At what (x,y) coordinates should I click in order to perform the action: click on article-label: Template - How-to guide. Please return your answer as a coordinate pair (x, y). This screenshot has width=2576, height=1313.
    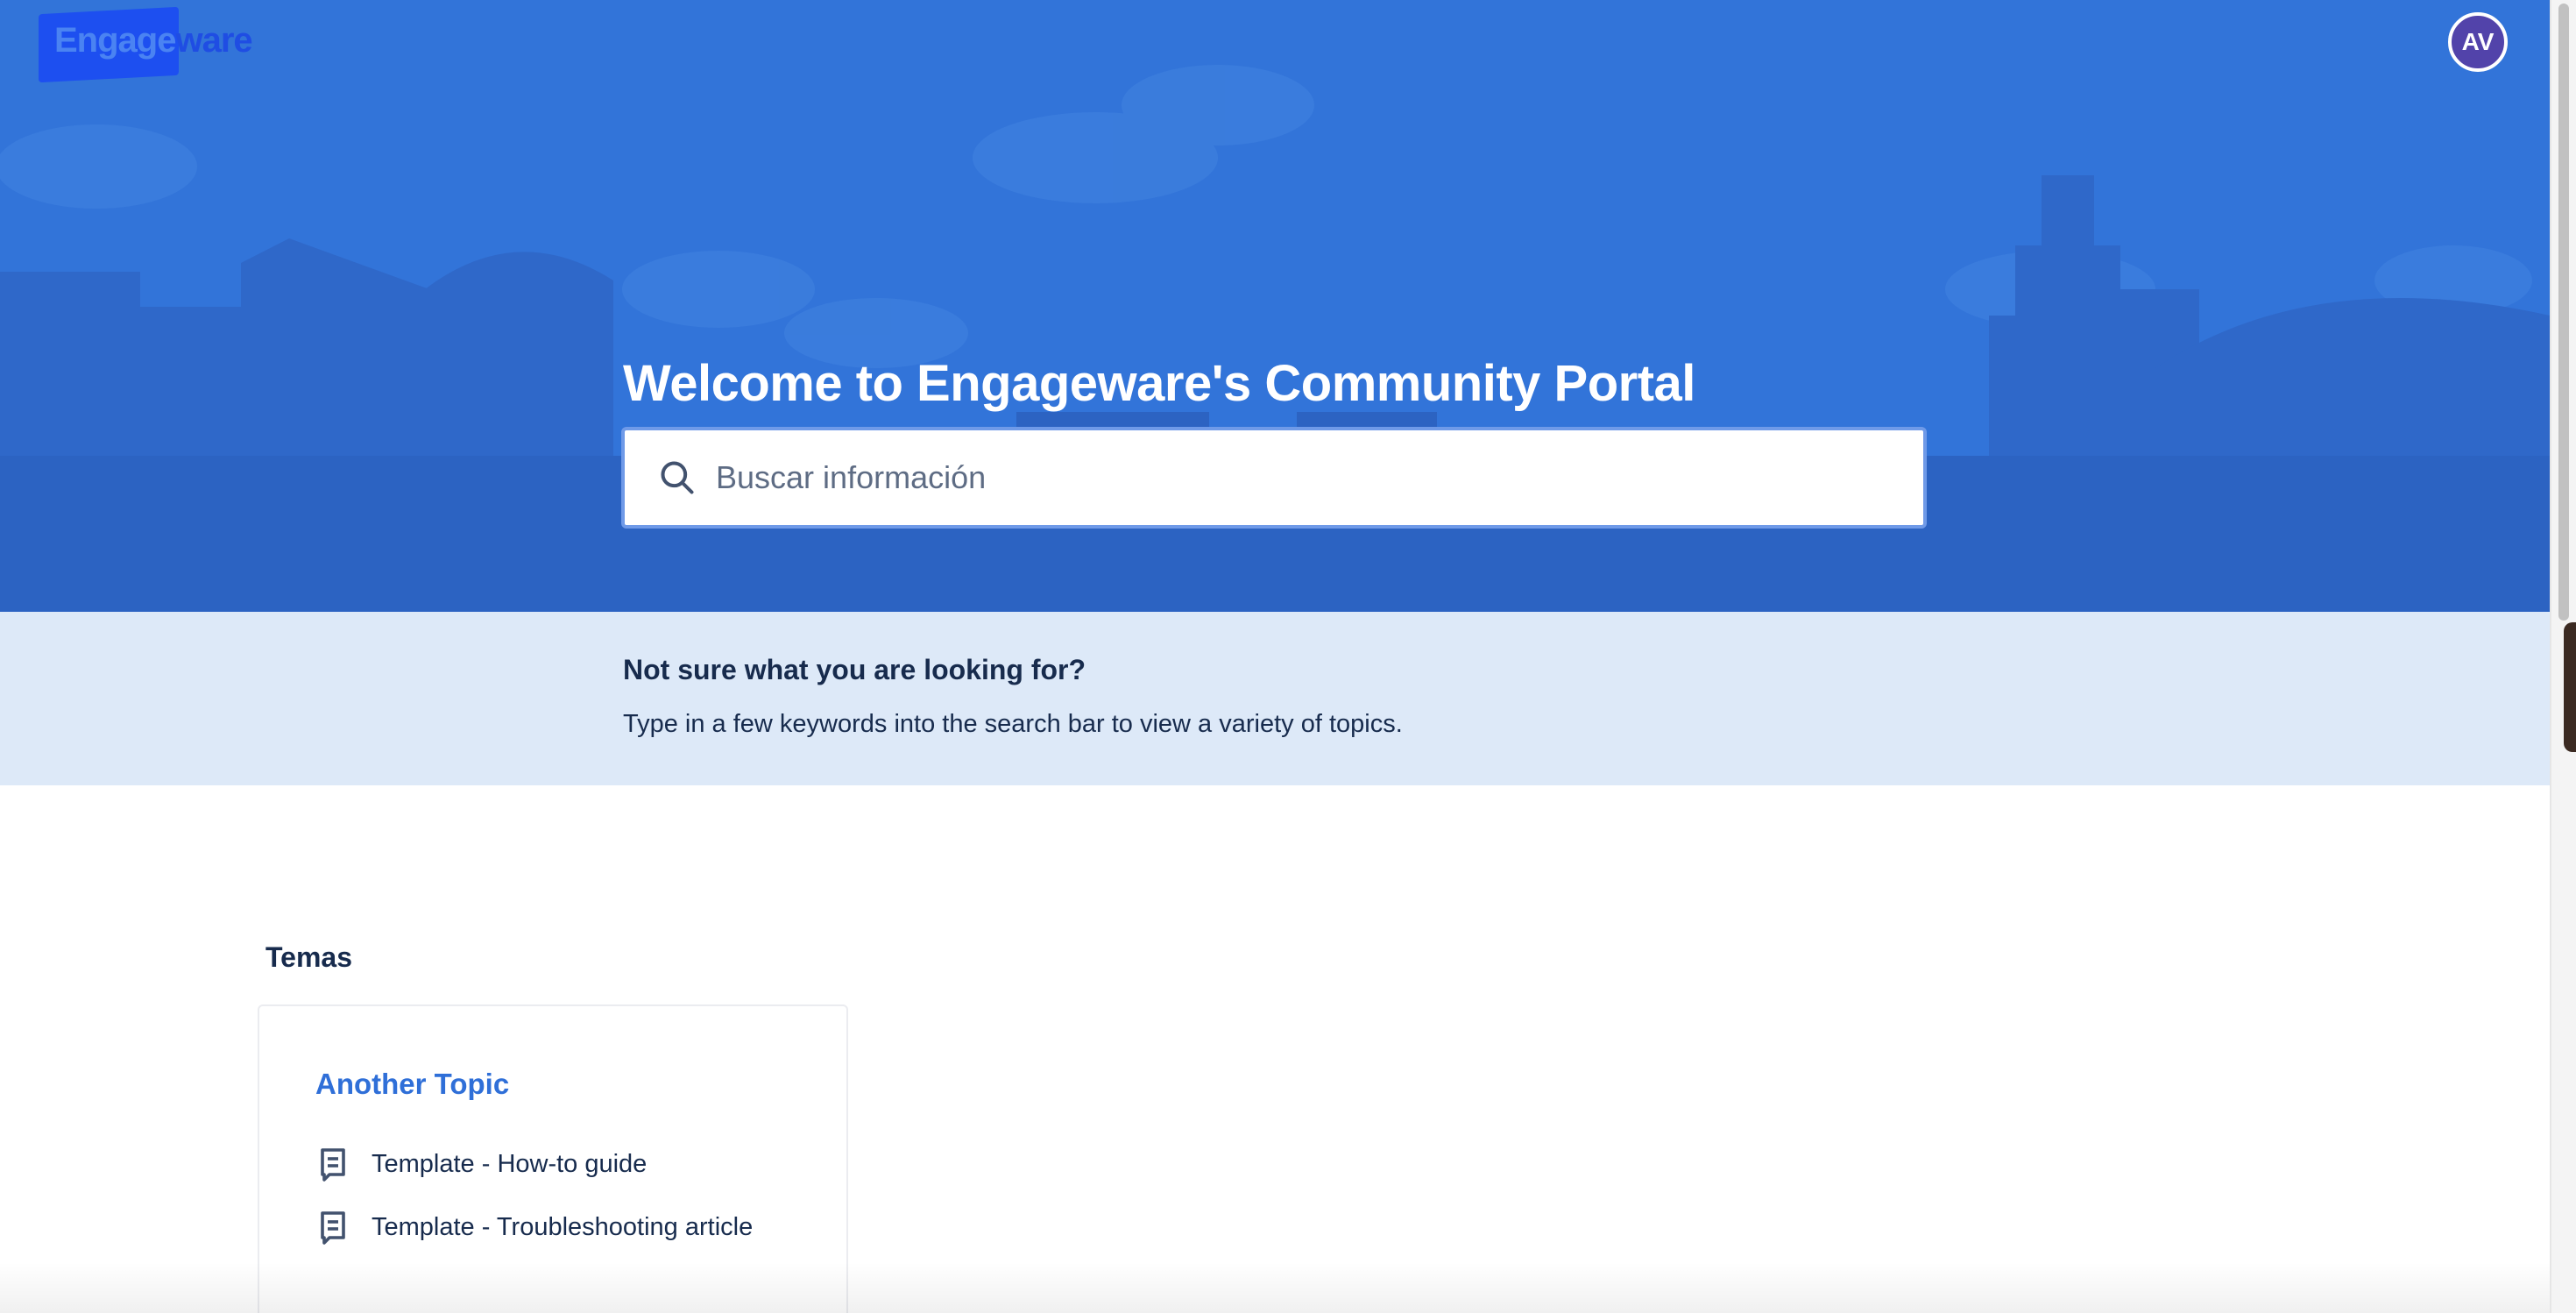
    Looking at the image, I should click on (510, 1163).